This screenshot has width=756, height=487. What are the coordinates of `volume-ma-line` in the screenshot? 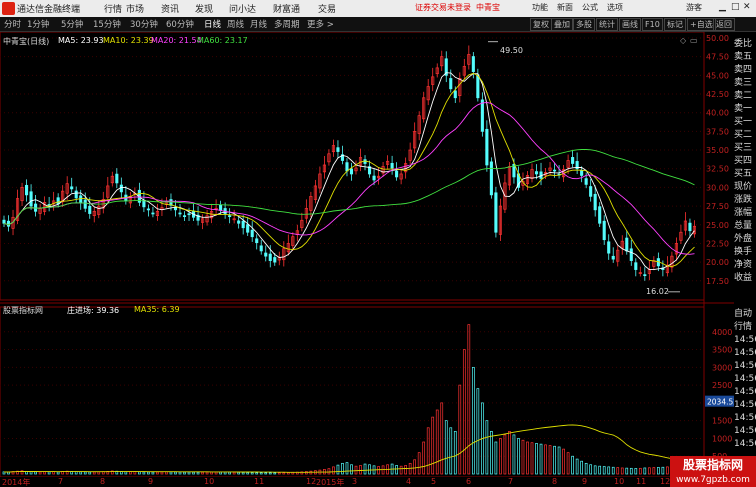 It's located at (344, 448).